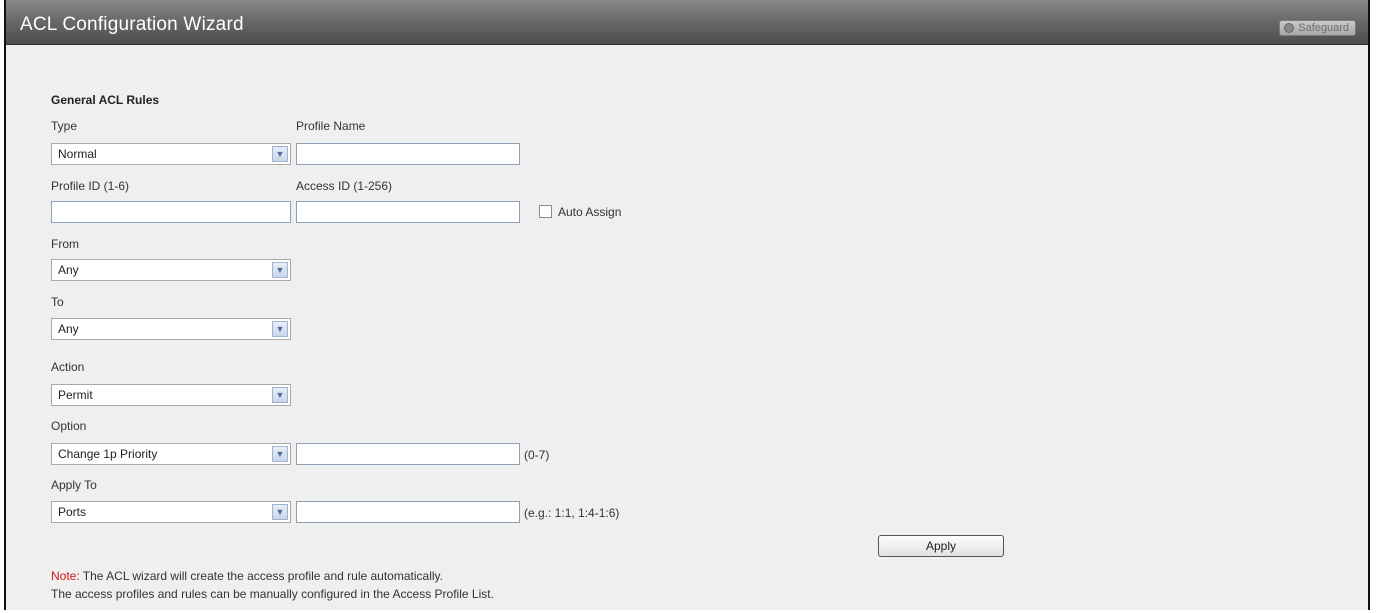 The width and height of the screenshot is (1377, 613). Describe the element at coordinates (171, 329) in the screenshot. I see `to-select: Any ▼` at that location.